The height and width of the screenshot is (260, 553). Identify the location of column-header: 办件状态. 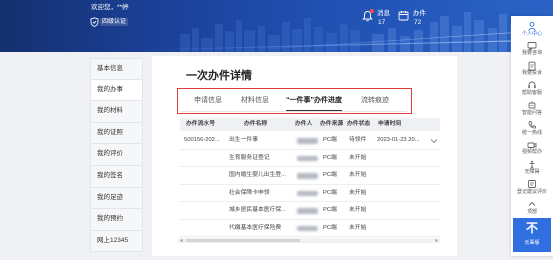
(359, 124).